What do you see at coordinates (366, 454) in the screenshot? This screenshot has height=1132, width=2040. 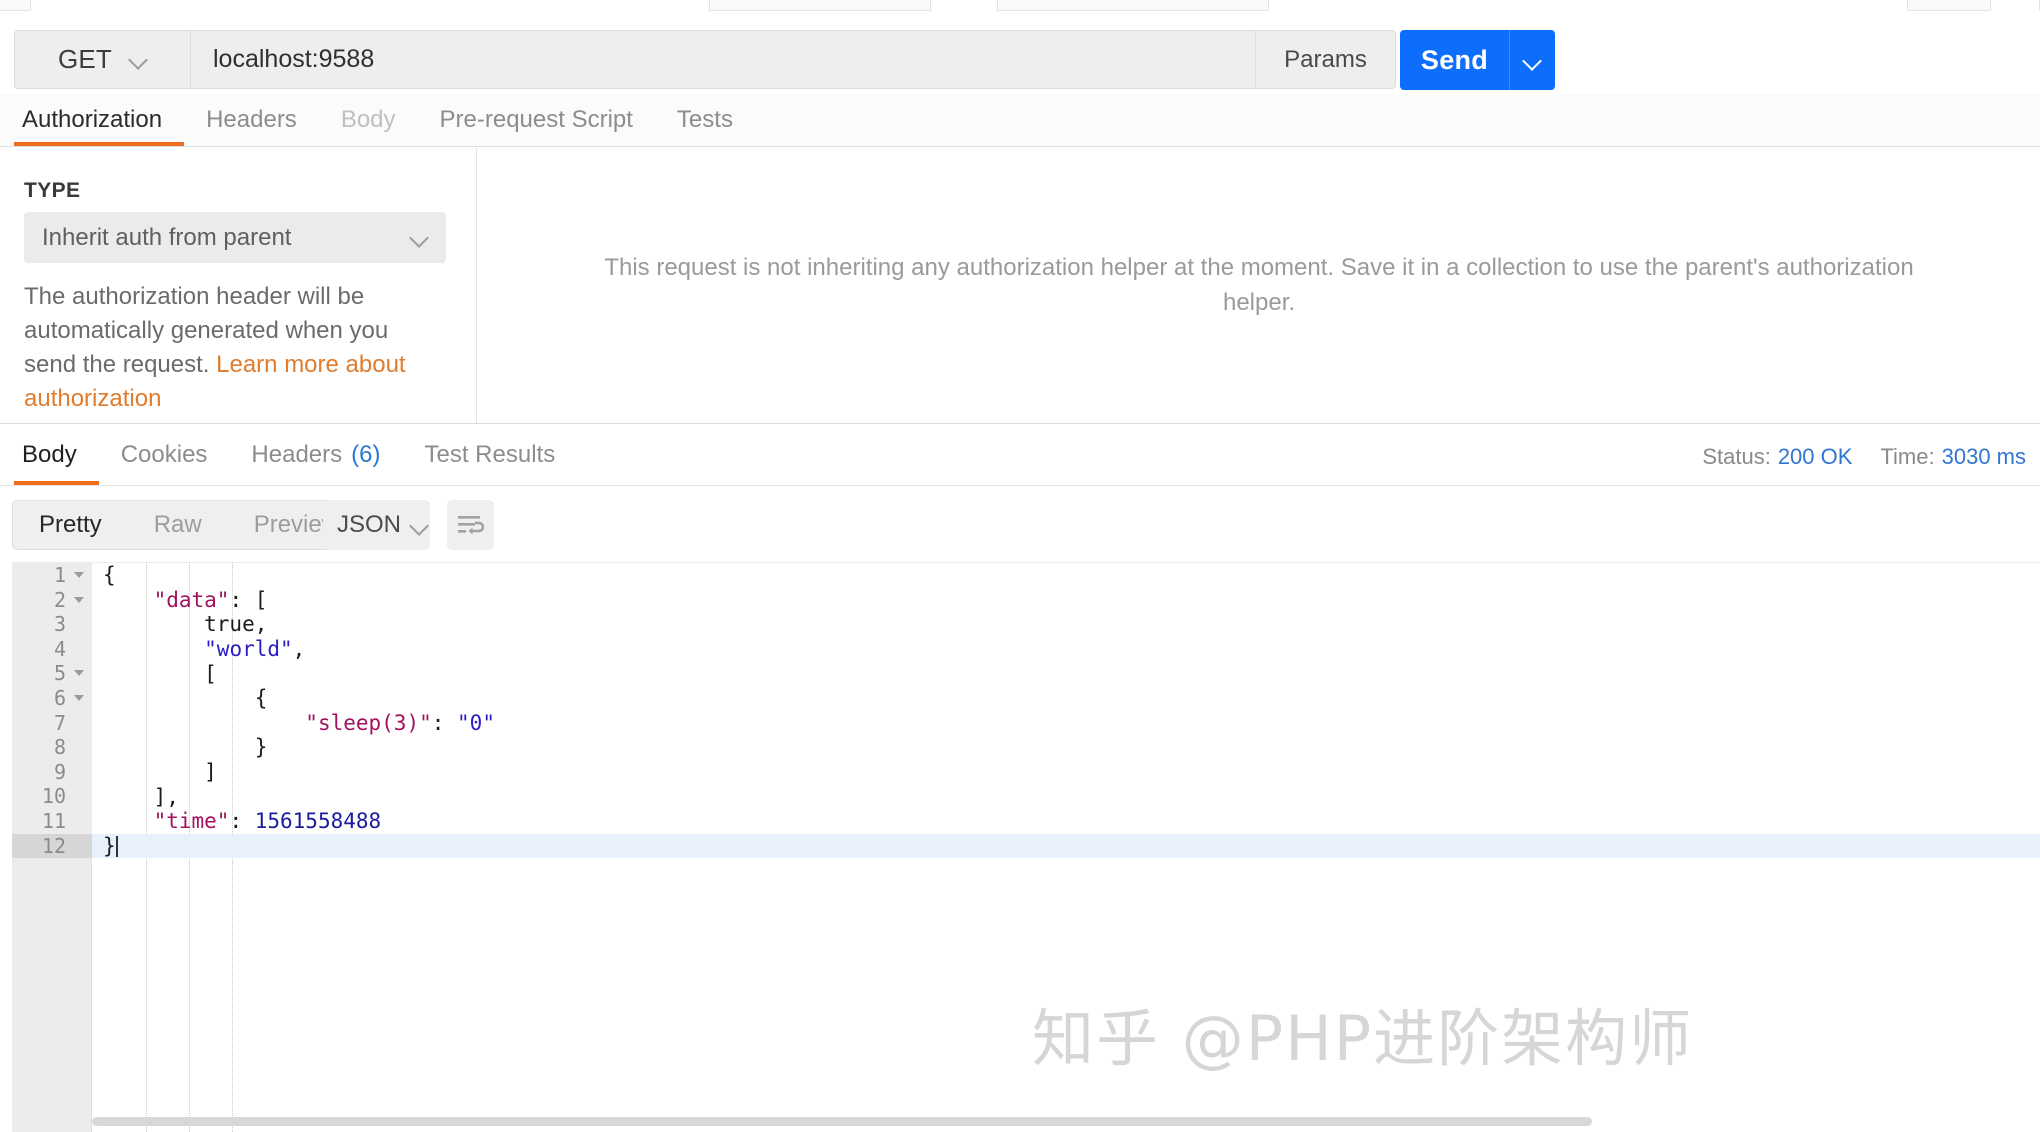 I see `headers-count-badge: (6)` at bounding box center [366, 454].